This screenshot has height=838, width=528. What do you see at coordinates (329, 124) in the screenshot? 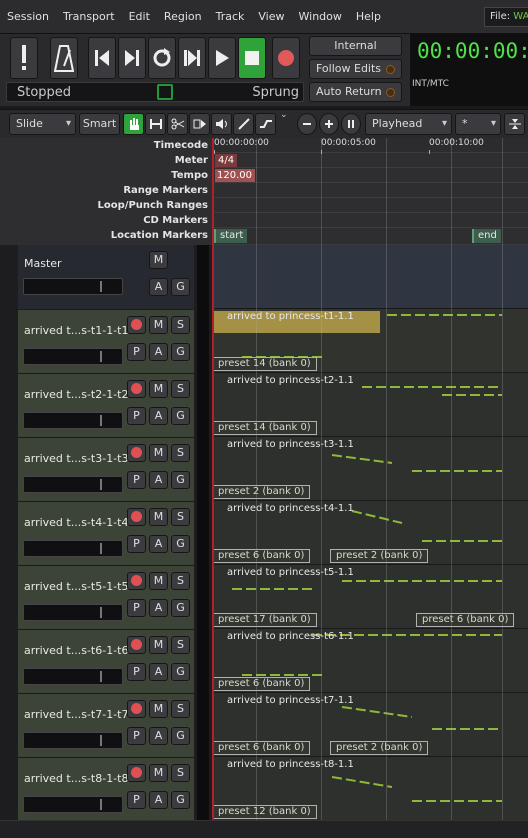
I see `zoom-in-button` at bounding box center [329, 124].